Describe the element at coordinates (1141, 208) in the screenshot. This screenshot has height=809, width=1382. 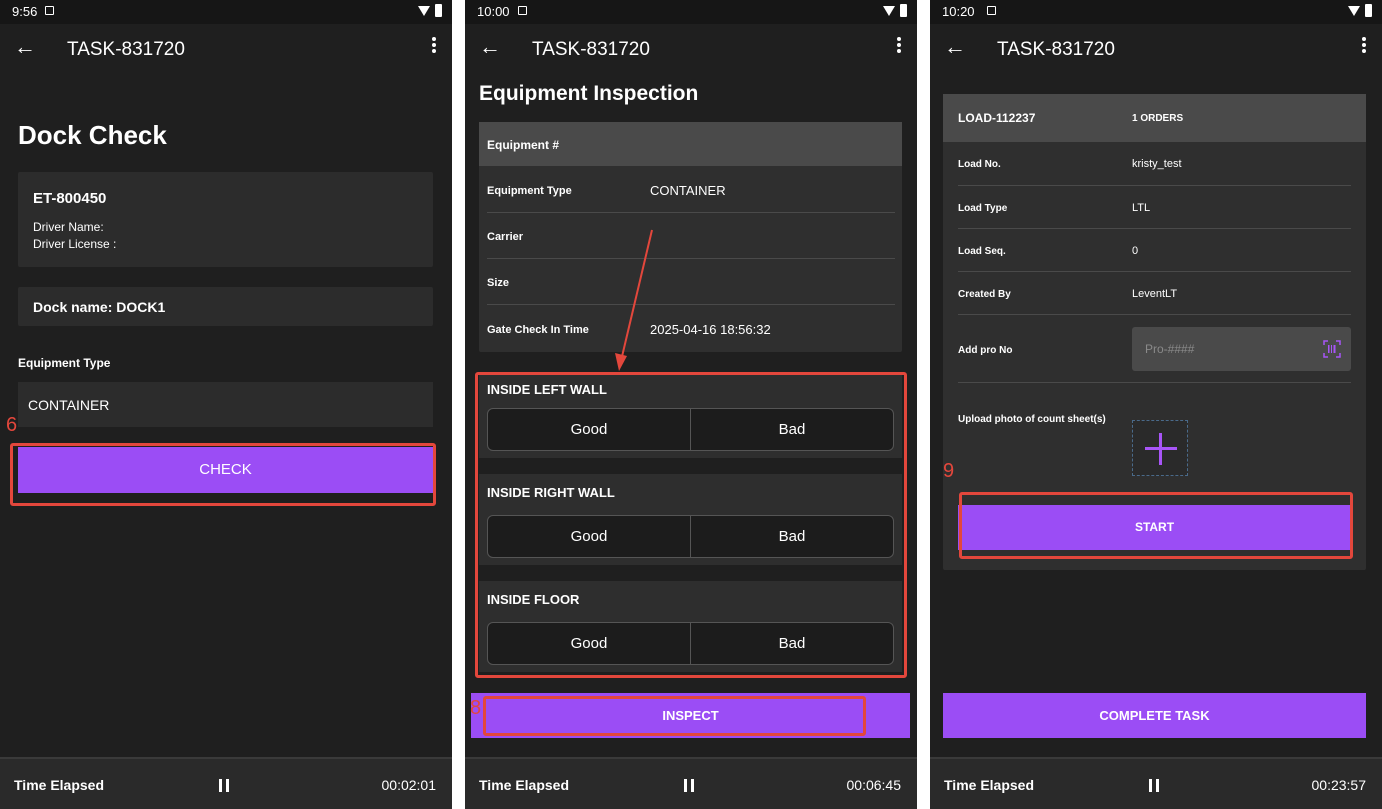
I see `row-value: LTL` at that location.